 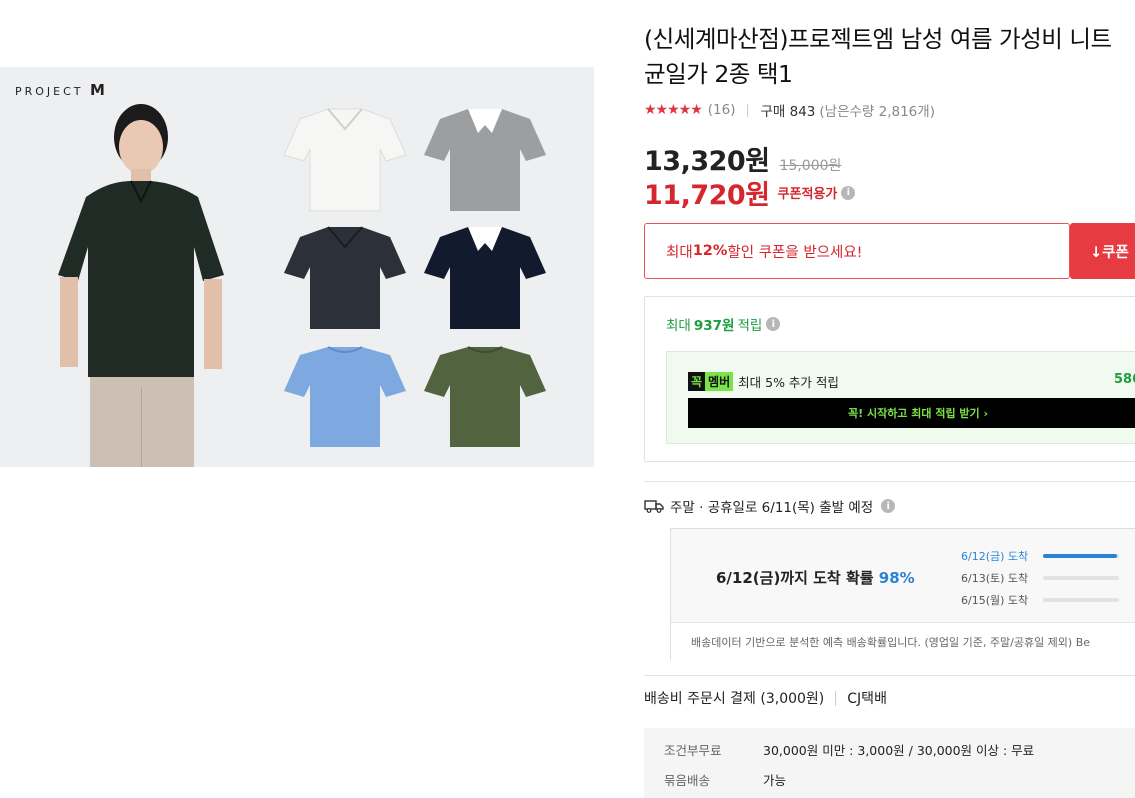 I want to click on arrival-date: 6/12(금) 도착, so click(x=995, y=556).